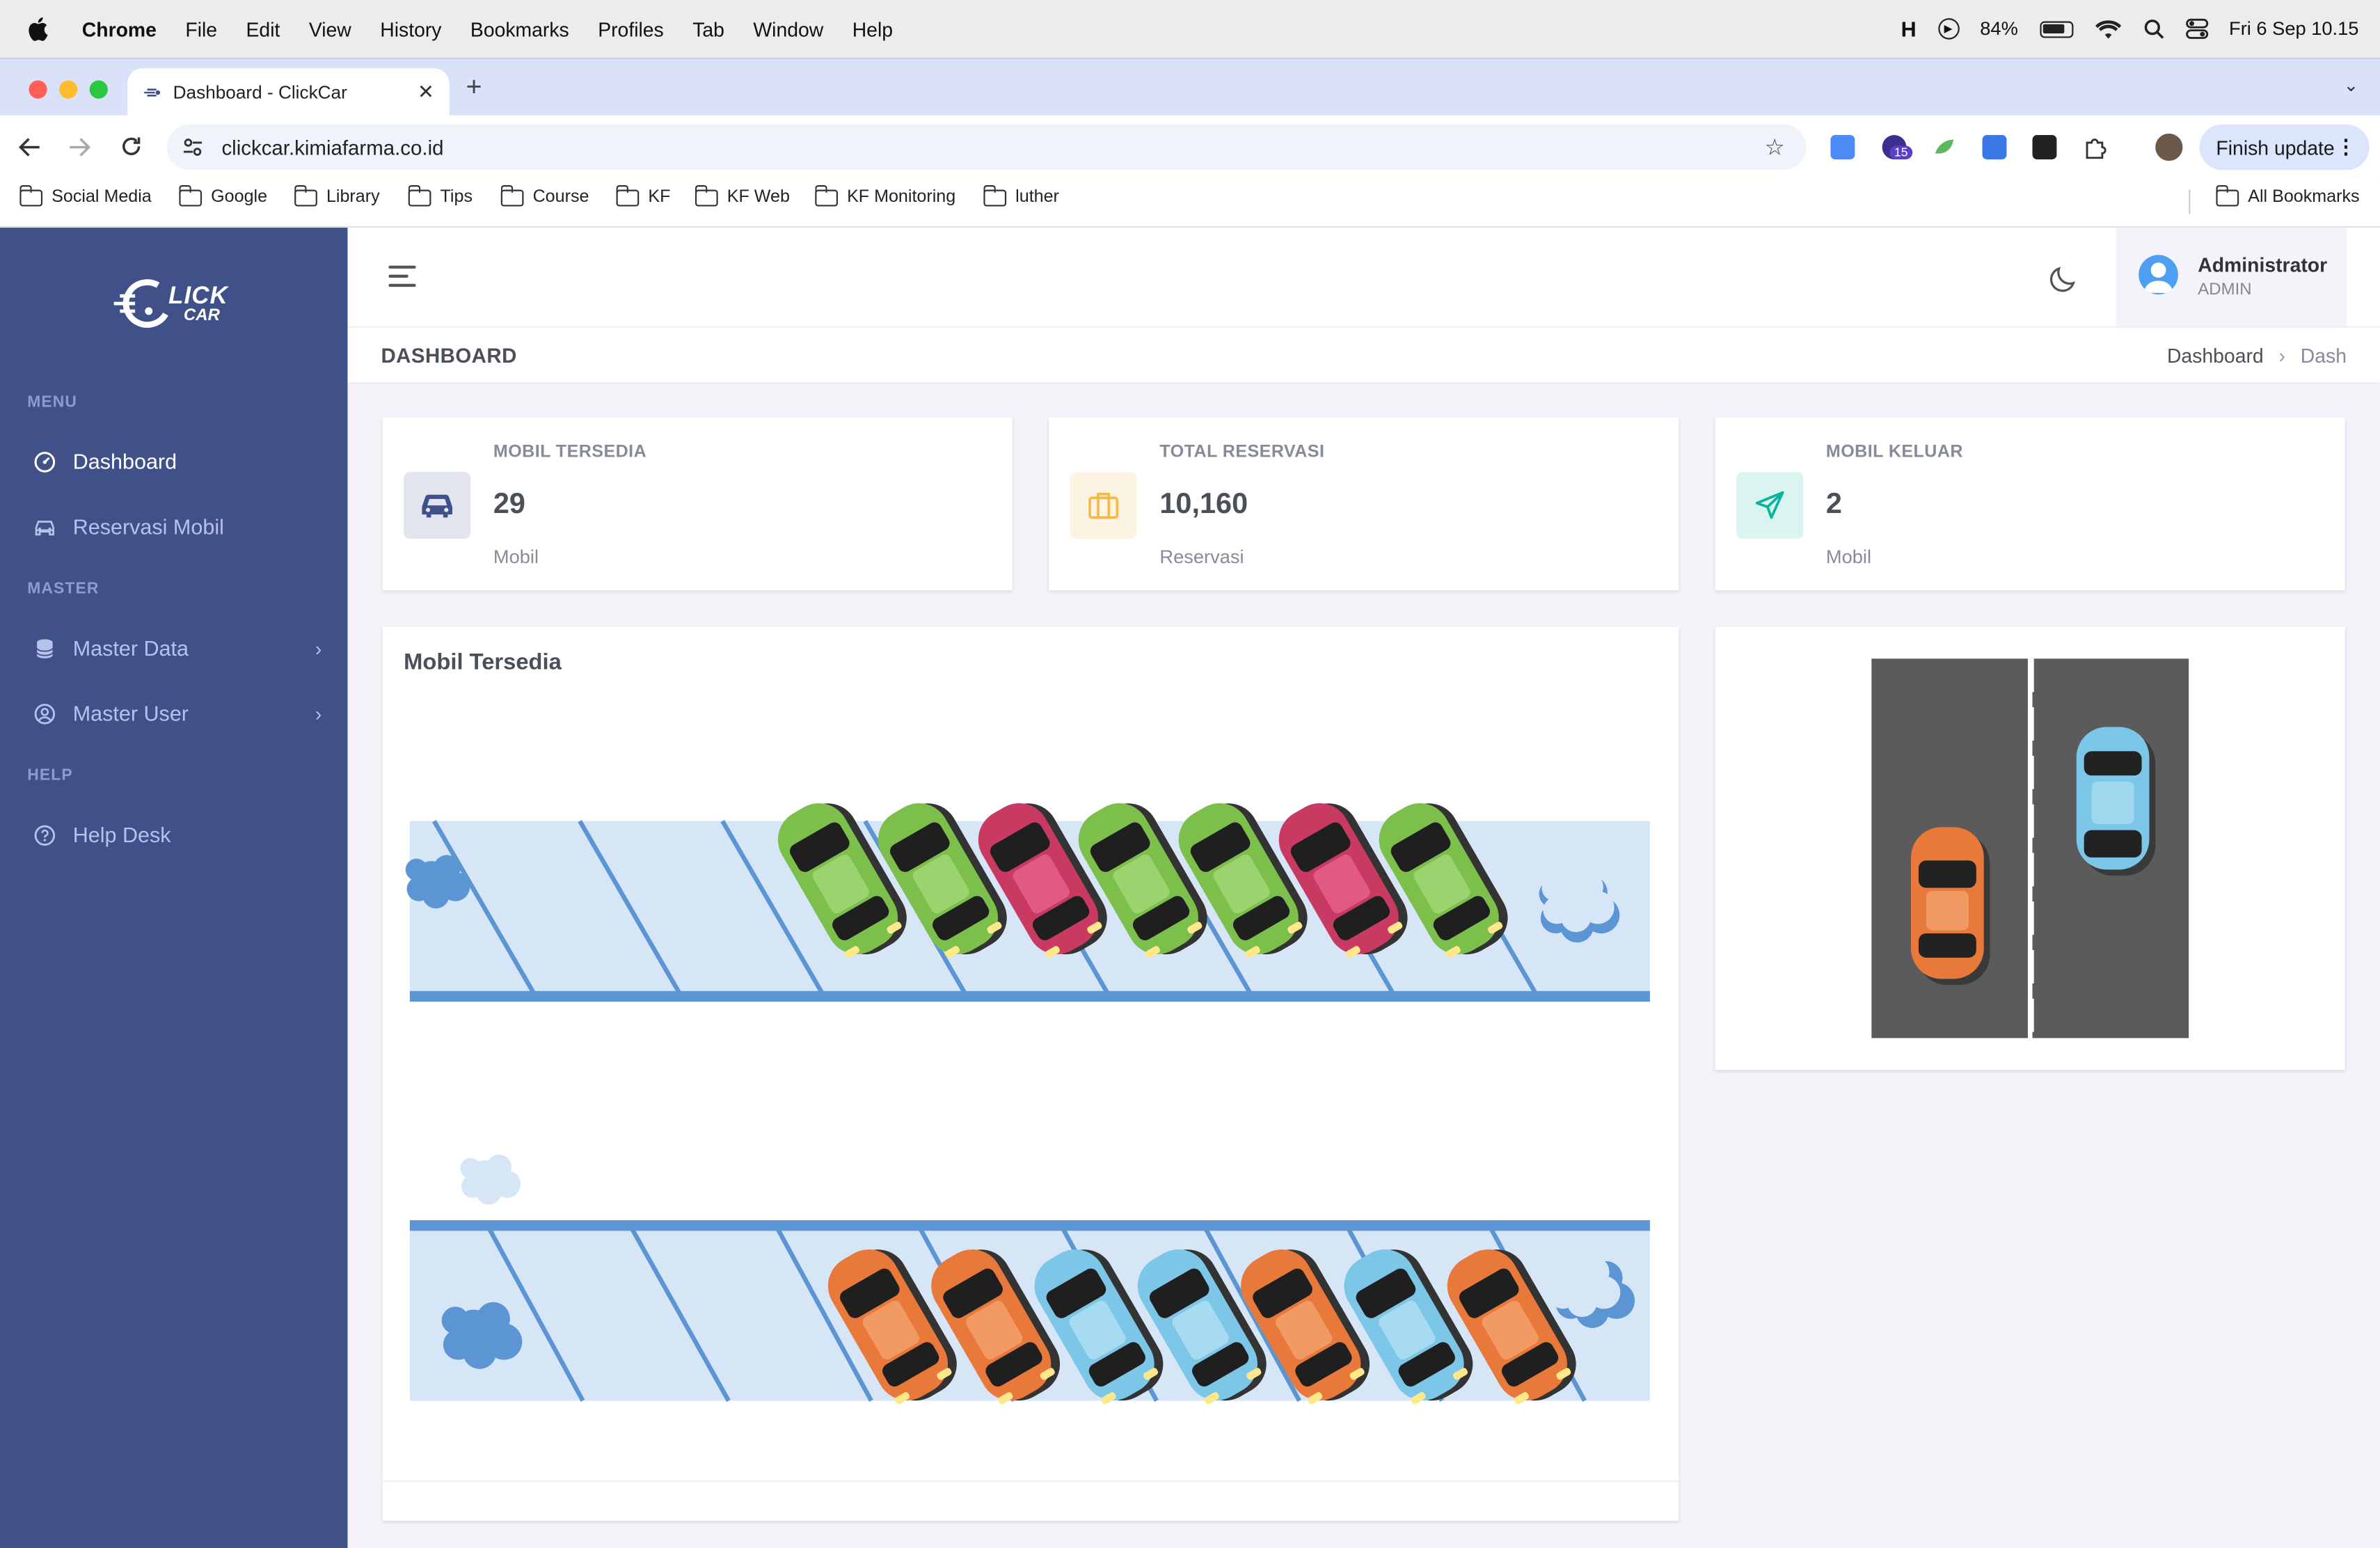 The image size is (2380, 1548). I want to click on bookmark-course: Course, so click(544, 195).